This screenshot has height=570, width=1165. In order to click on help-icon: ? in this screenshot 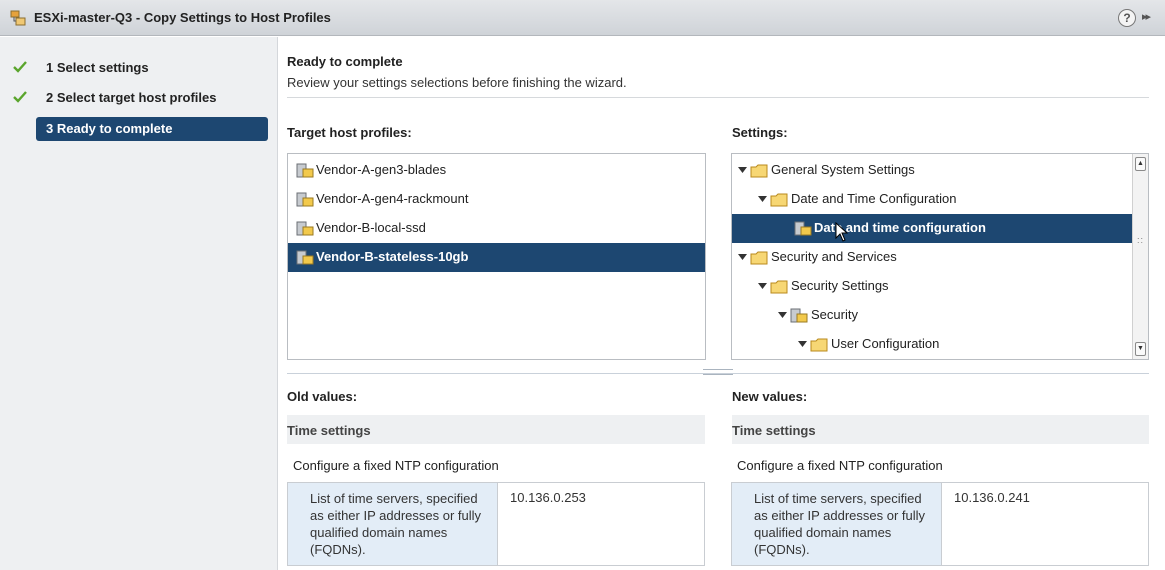, I will do `click(1127, 18)`.